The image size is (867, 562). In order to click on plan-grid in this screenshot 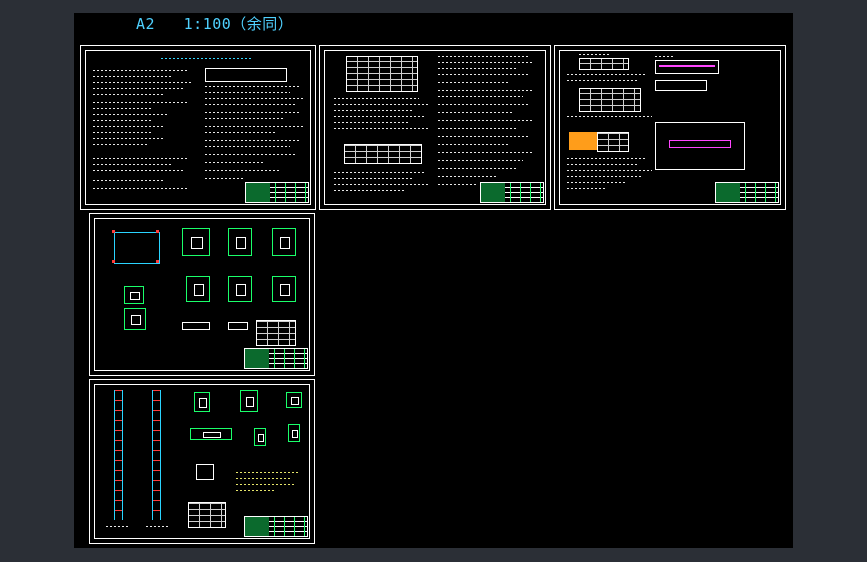, I will do `click(137, 248)`.